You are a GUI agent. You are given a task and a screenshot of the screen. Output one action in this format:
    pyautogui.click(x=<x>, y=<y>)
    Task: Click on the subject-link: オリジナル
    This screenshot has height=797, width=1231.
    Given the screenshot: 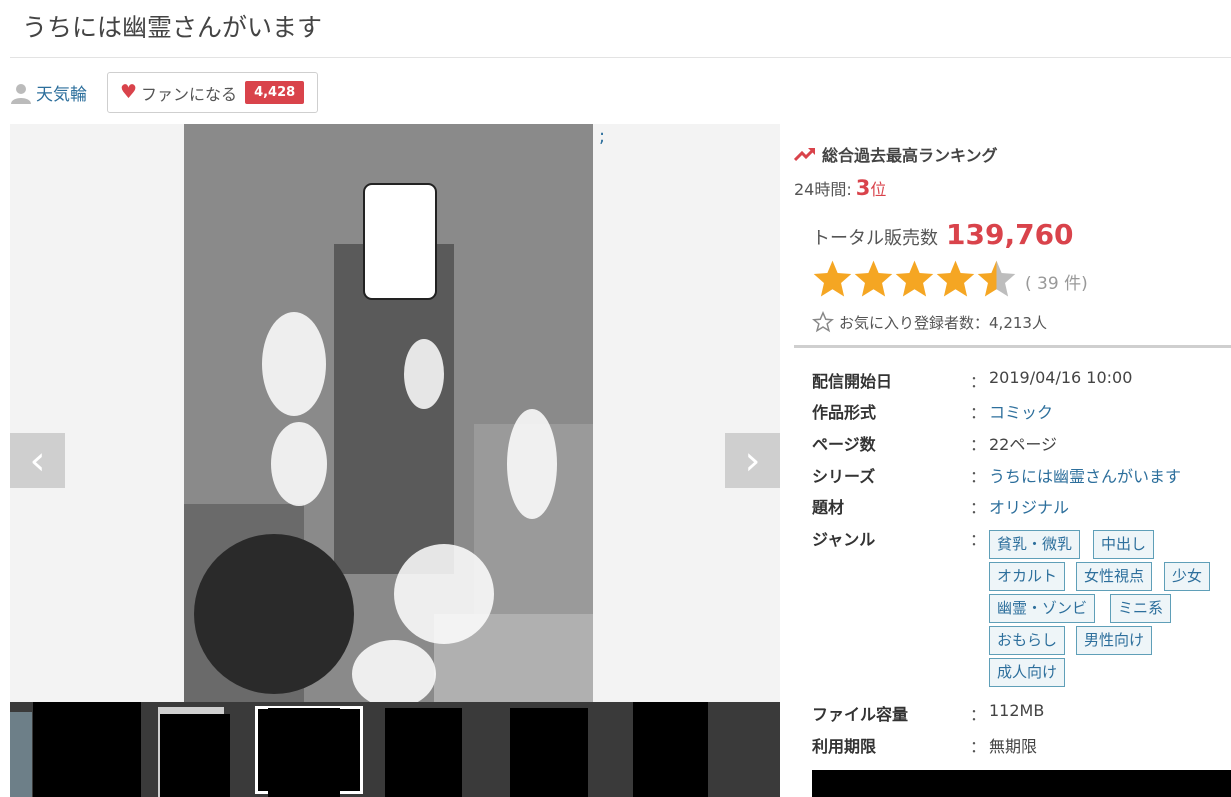 What is the action you would take?
    pyautogui.click(x=1029, y=506)
    